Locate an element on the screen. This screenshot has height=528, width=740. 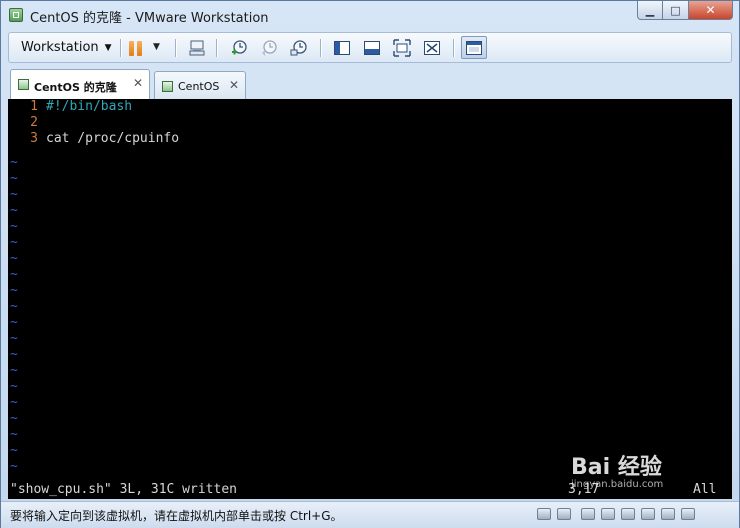
close-button: ✕ is located at coordinates (711, 10).